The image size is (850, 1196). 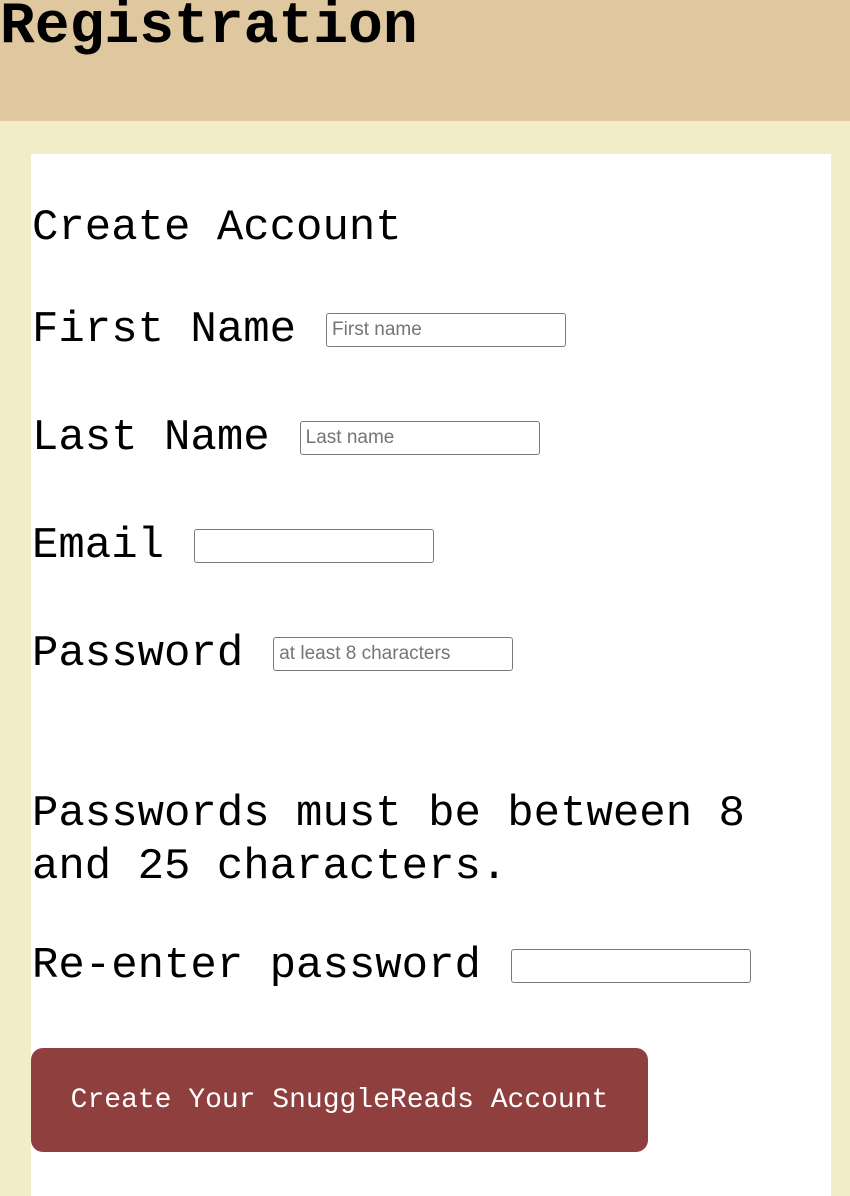 What do you see at coordinates (217, 228) in the screenshot?
I see `form-heading: Create Account` at bounding box center [217, 228].